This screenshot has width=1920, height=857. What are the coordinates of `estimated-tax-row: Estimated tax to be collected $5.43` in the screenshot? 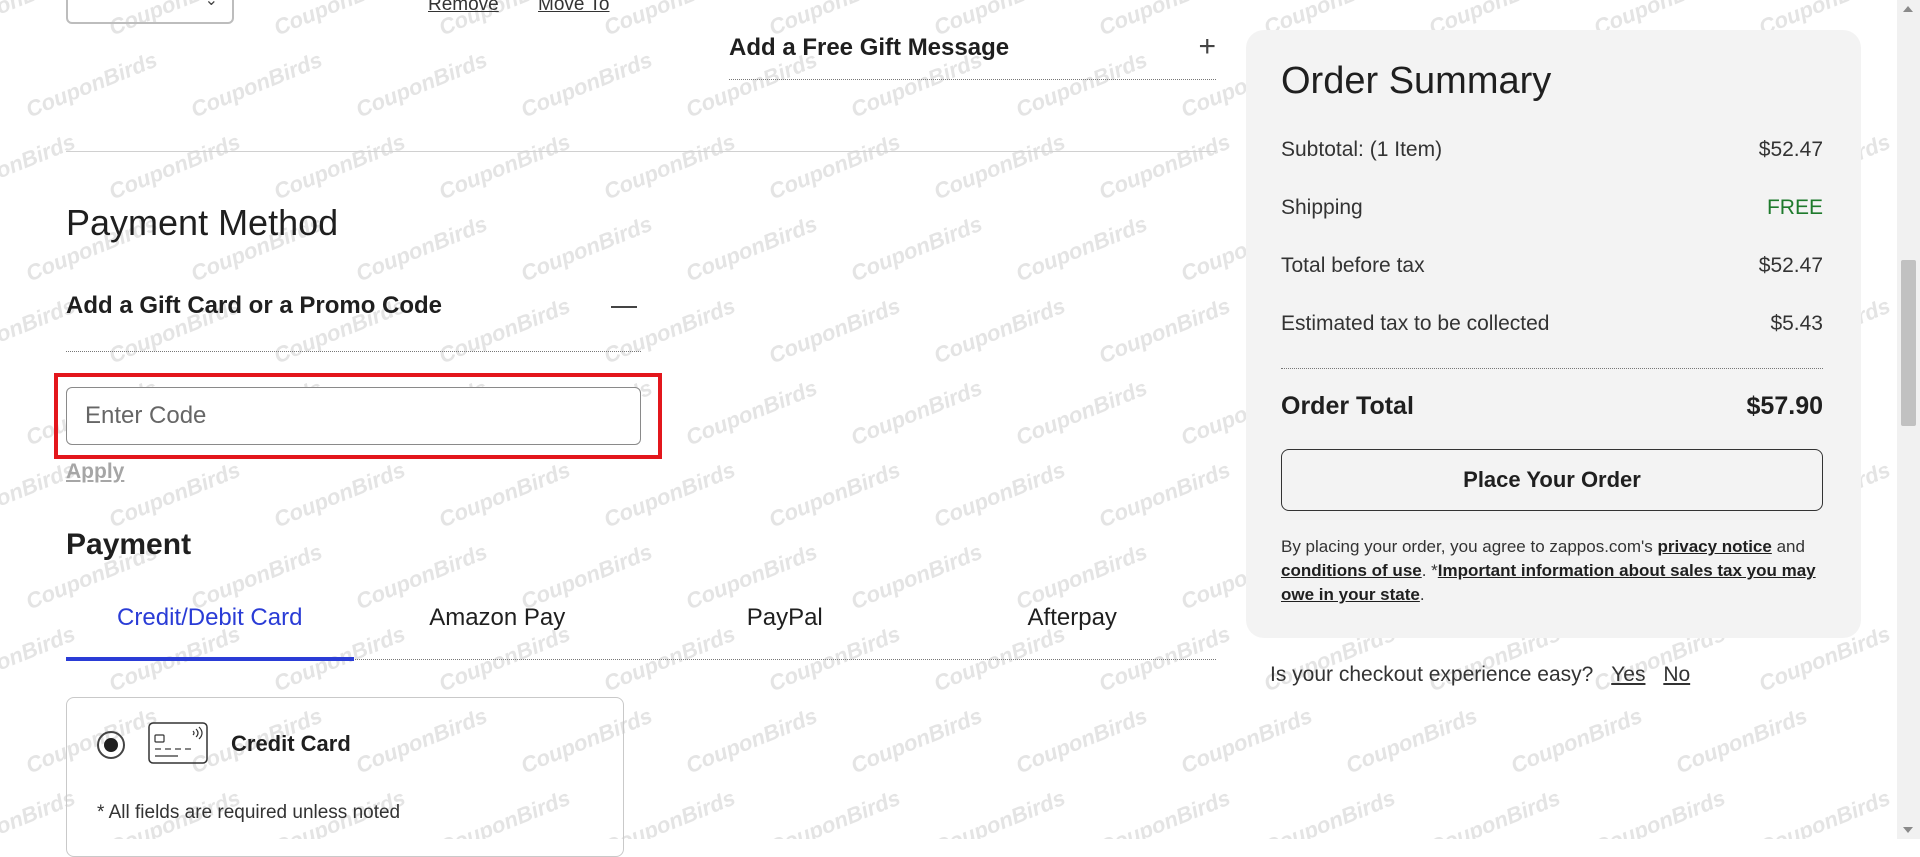 It's located at (1552, 324).